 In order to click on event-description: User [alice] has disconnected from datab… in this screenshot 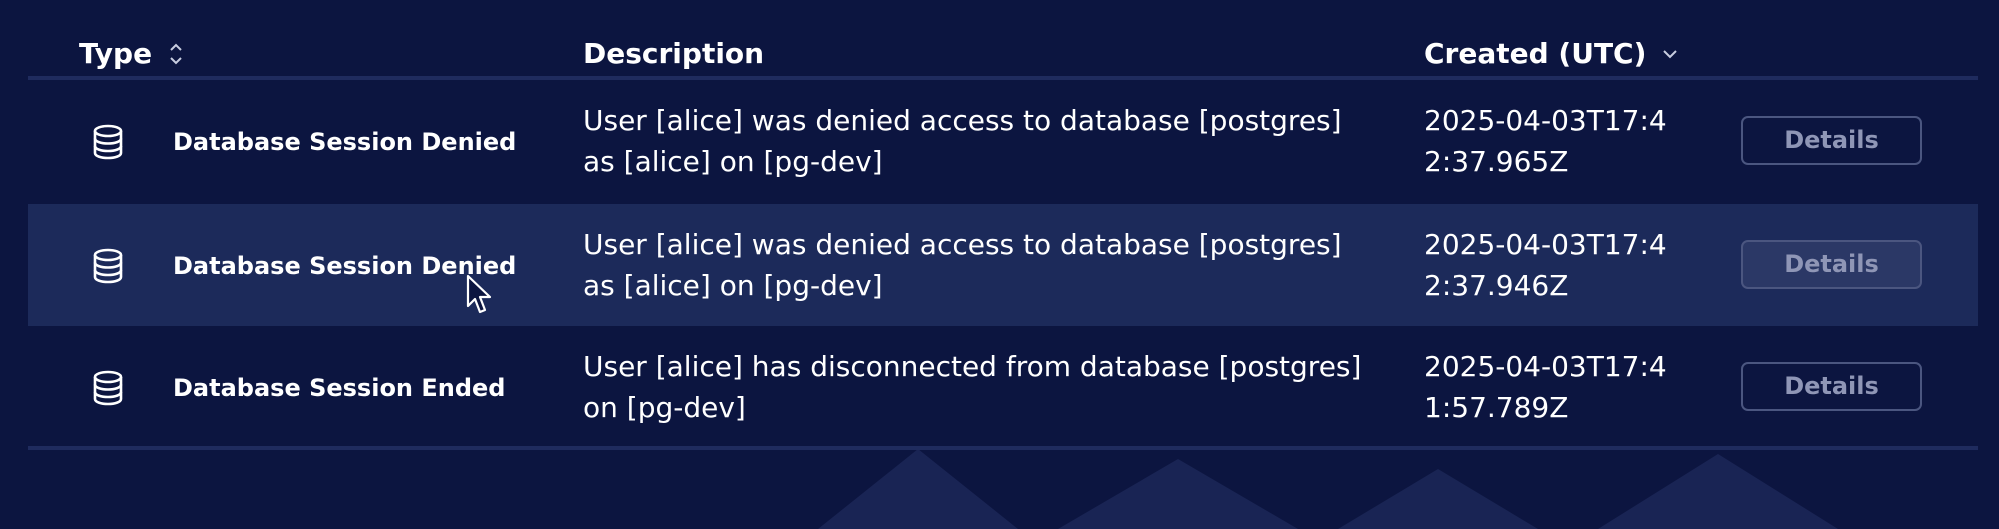, I will do `click(972, 387)`.